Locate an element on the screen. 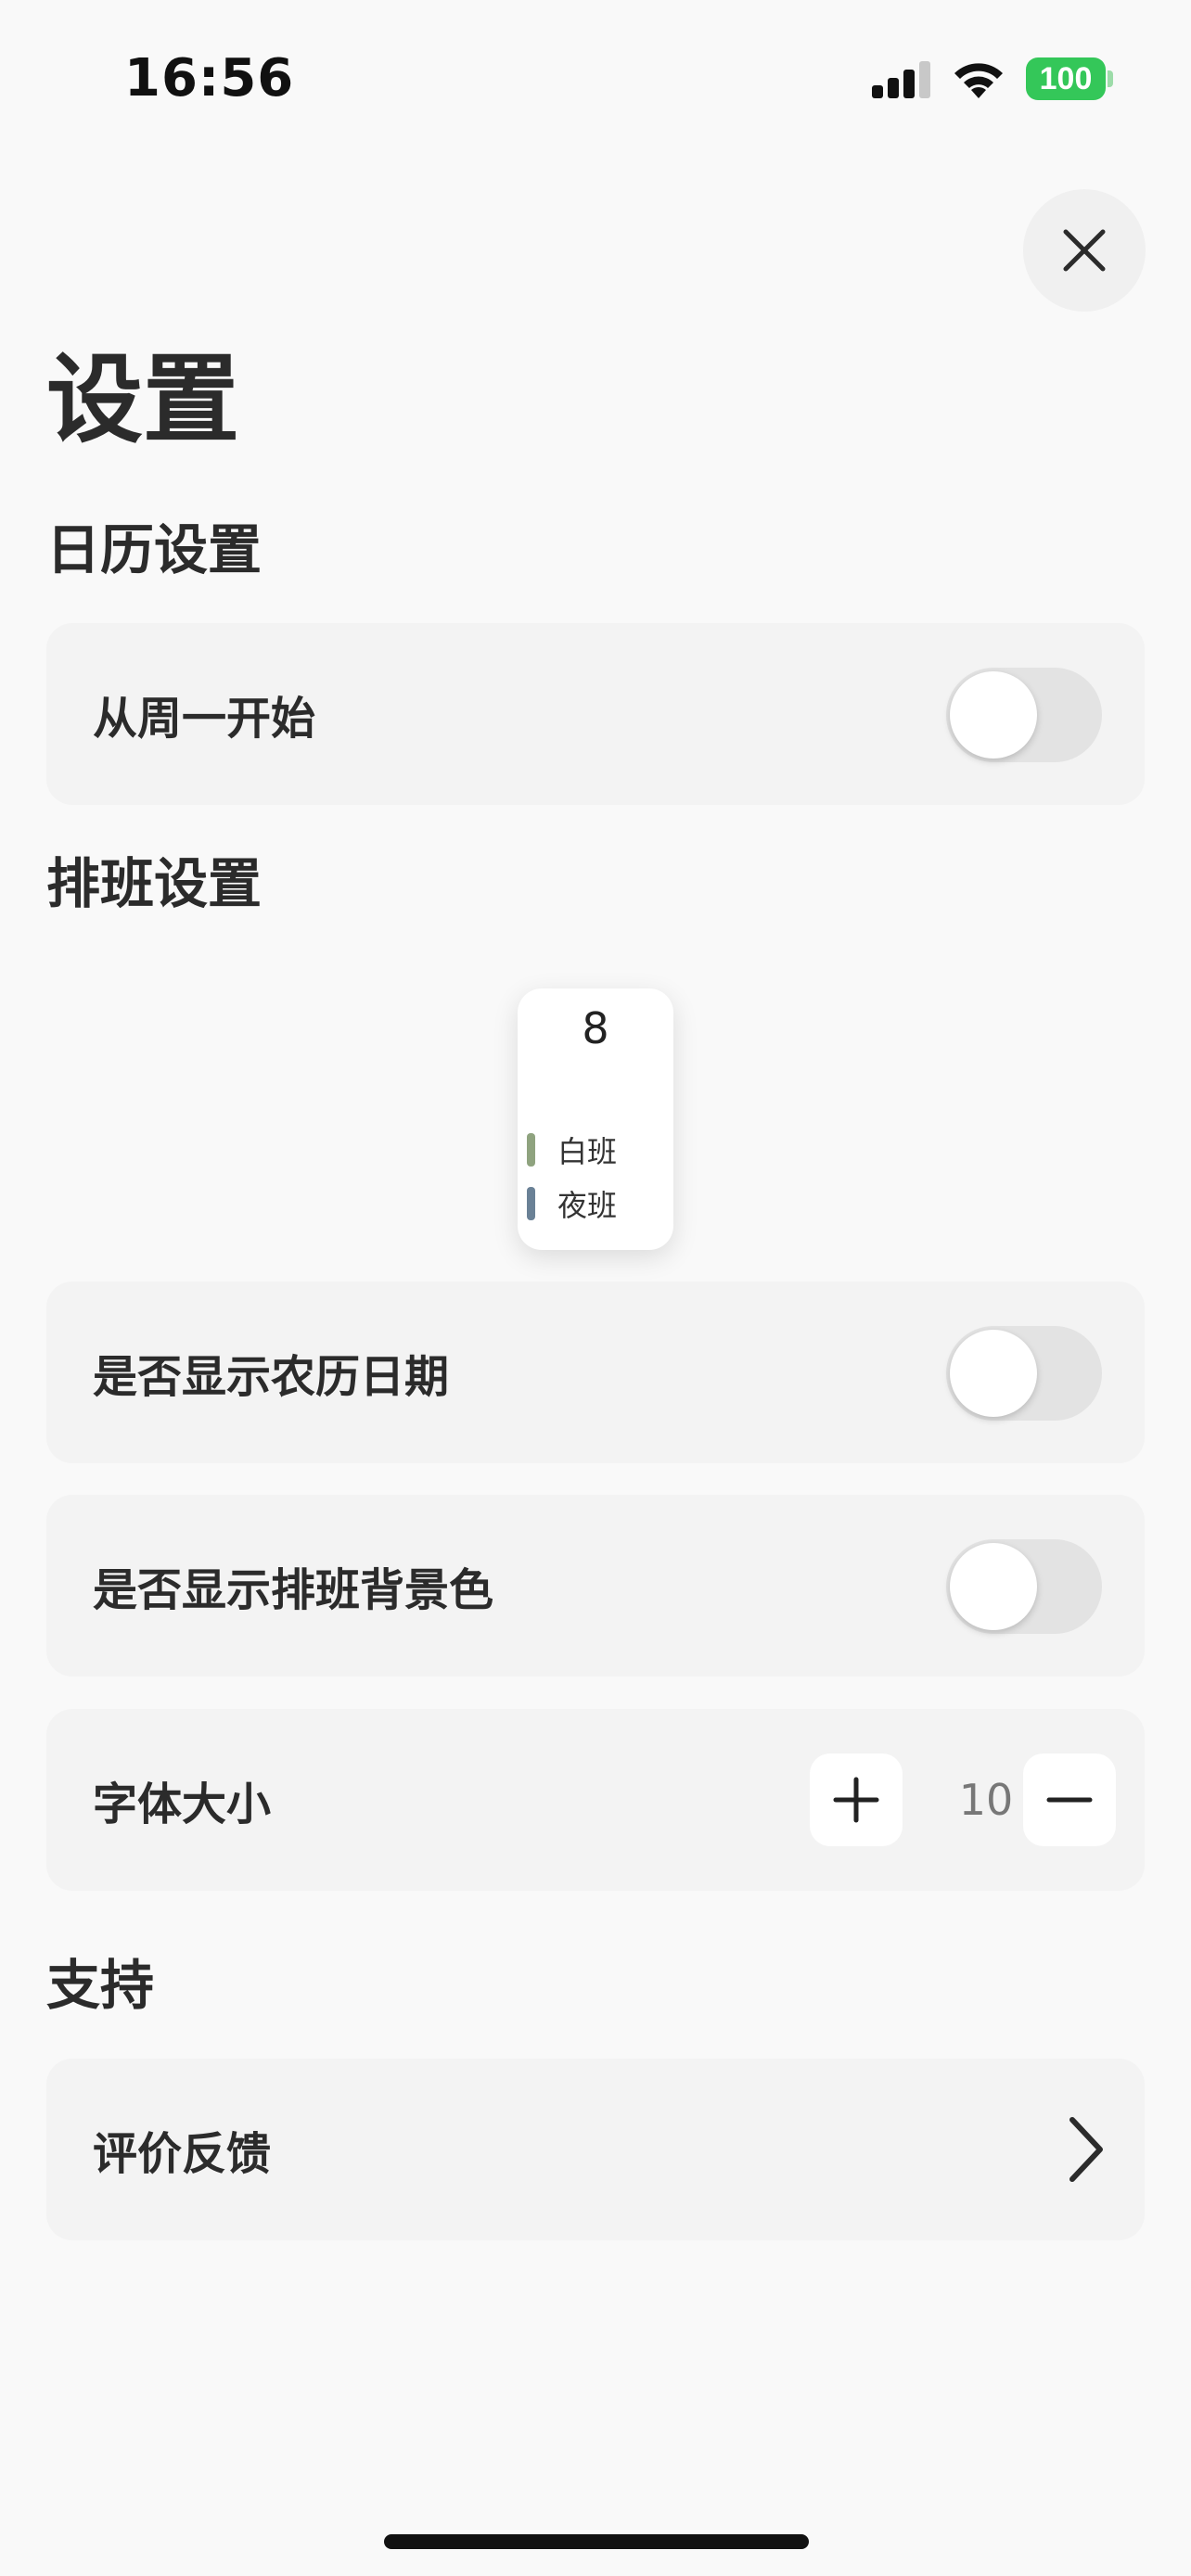 This screenshot has height=2576, width=1191. battery-icon: 100 is located at coordinates (1066, 79).